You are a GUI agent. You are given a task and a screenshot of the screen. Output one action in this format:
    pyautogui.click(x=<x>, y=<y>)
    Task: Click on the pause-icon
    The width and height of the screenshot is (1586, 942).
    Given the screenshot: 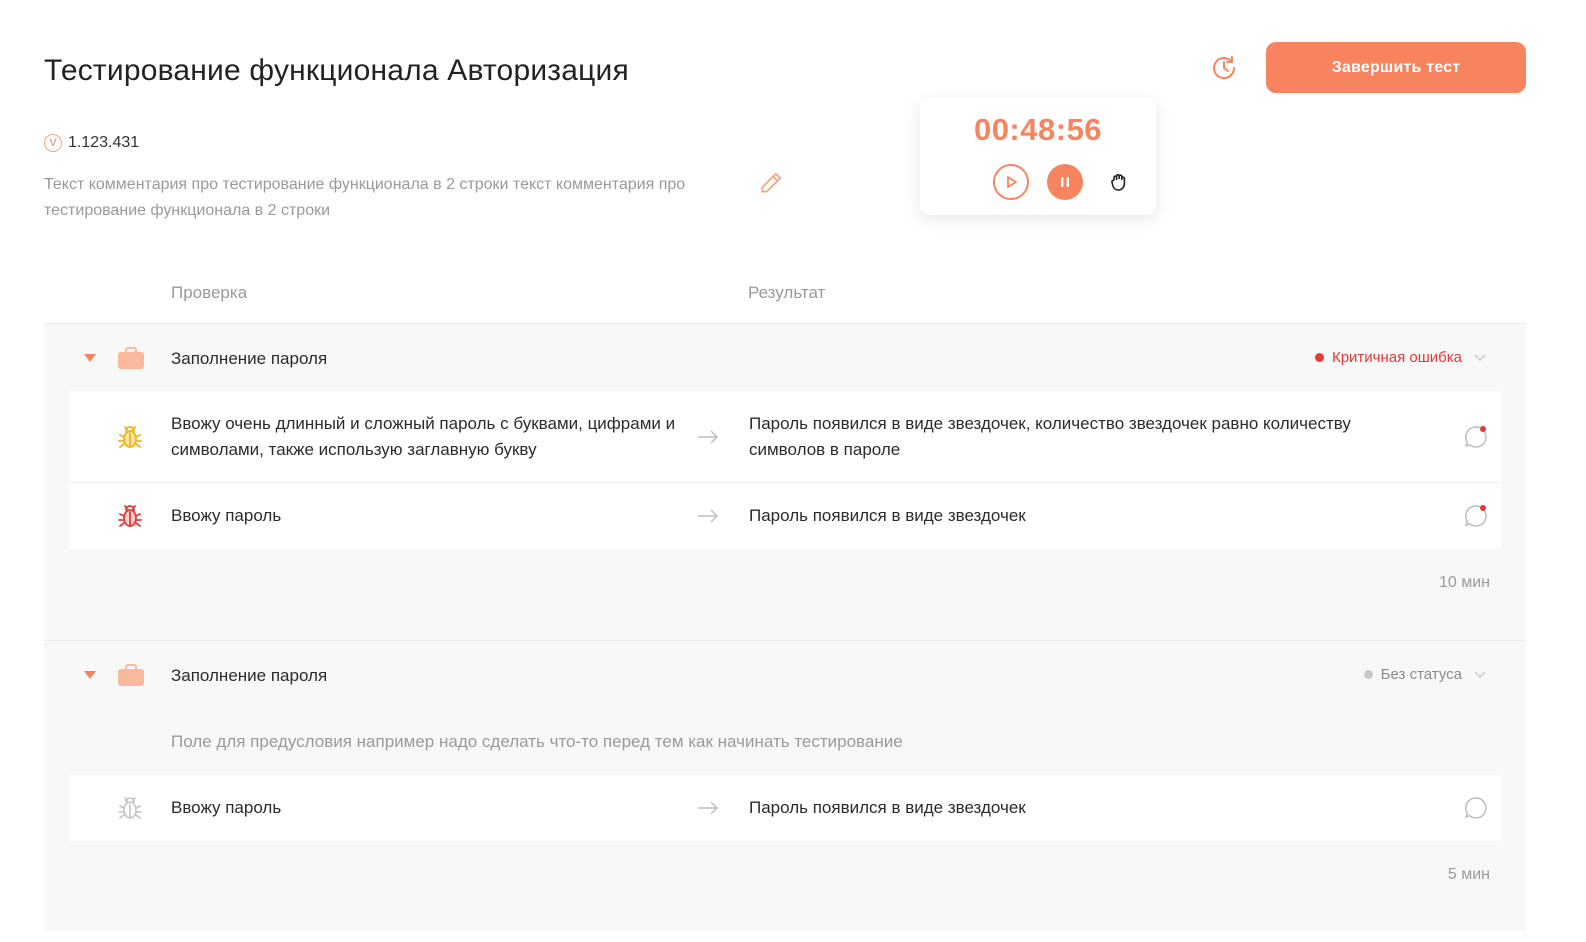 What is the action you would take?
    pyautogui.click(x=1065, y=182)
    